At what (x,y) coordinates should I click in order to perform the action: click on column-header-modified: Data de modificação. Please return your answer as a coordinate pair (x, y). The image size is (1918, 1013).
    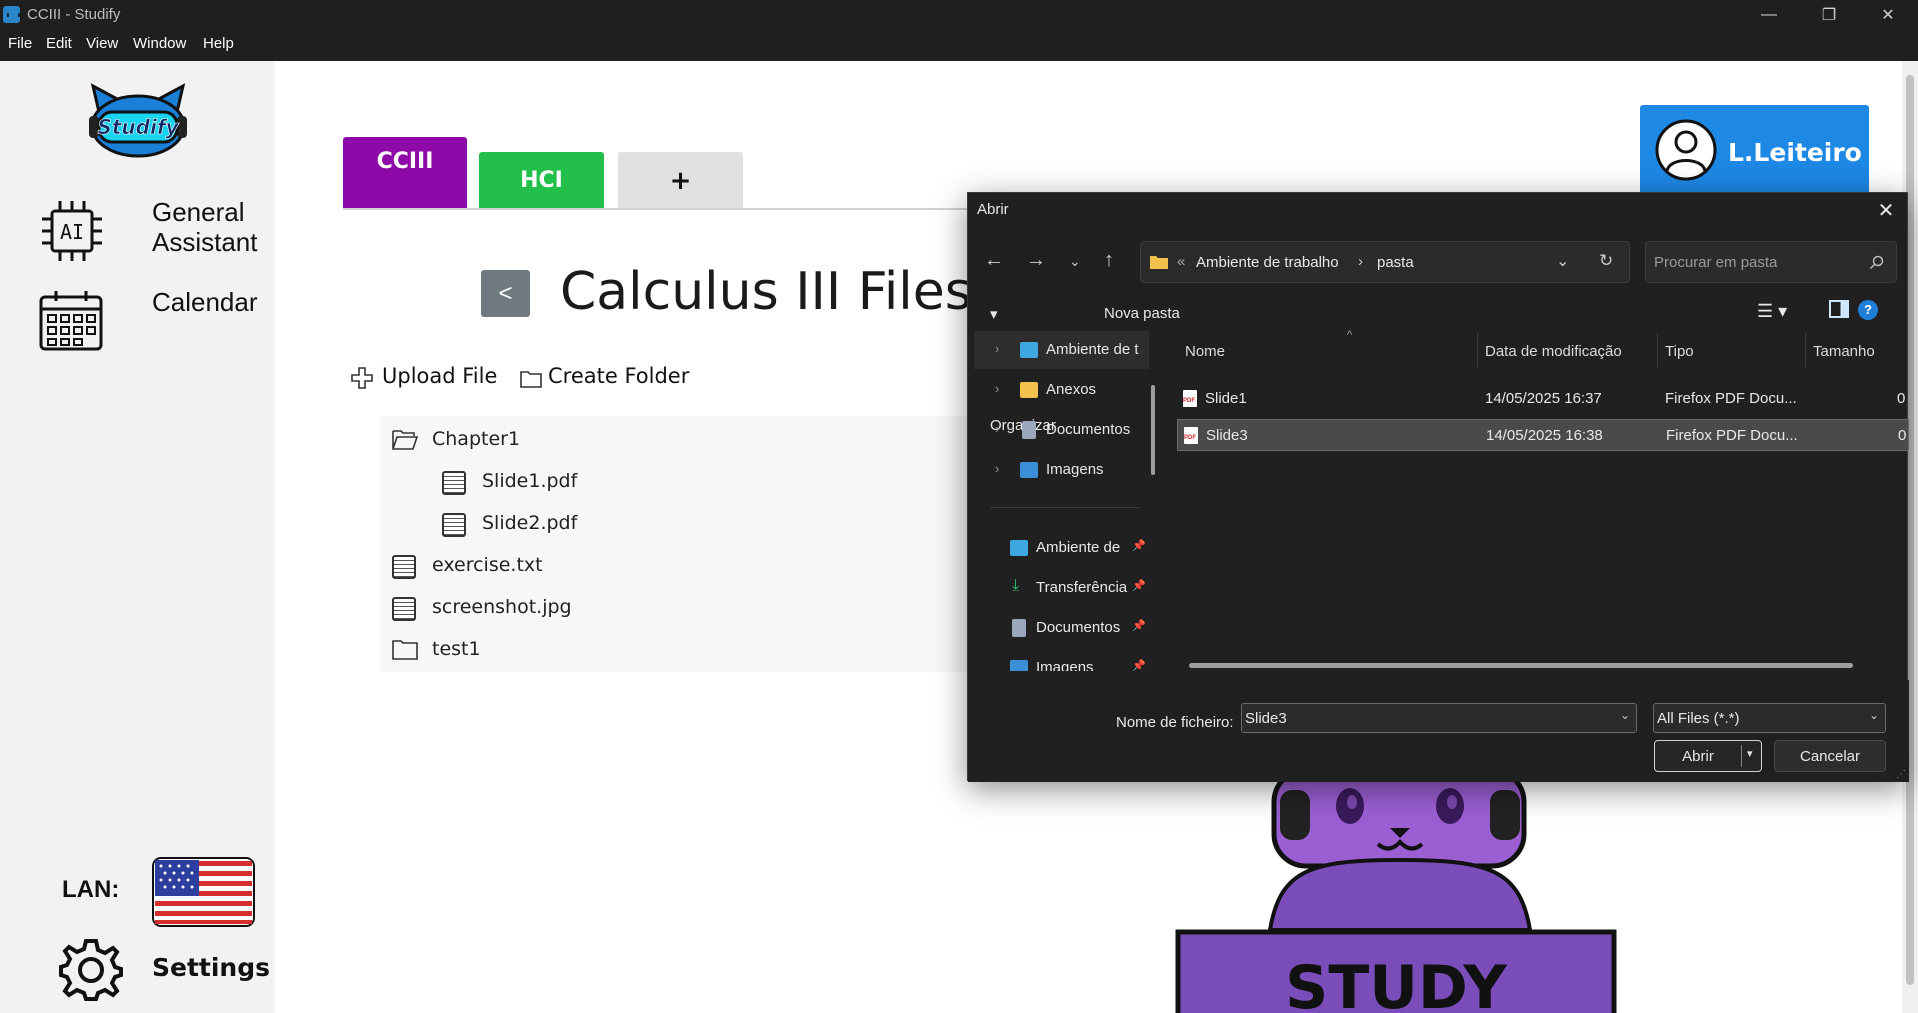
    Looking at the image, I should click on (1553, 351).